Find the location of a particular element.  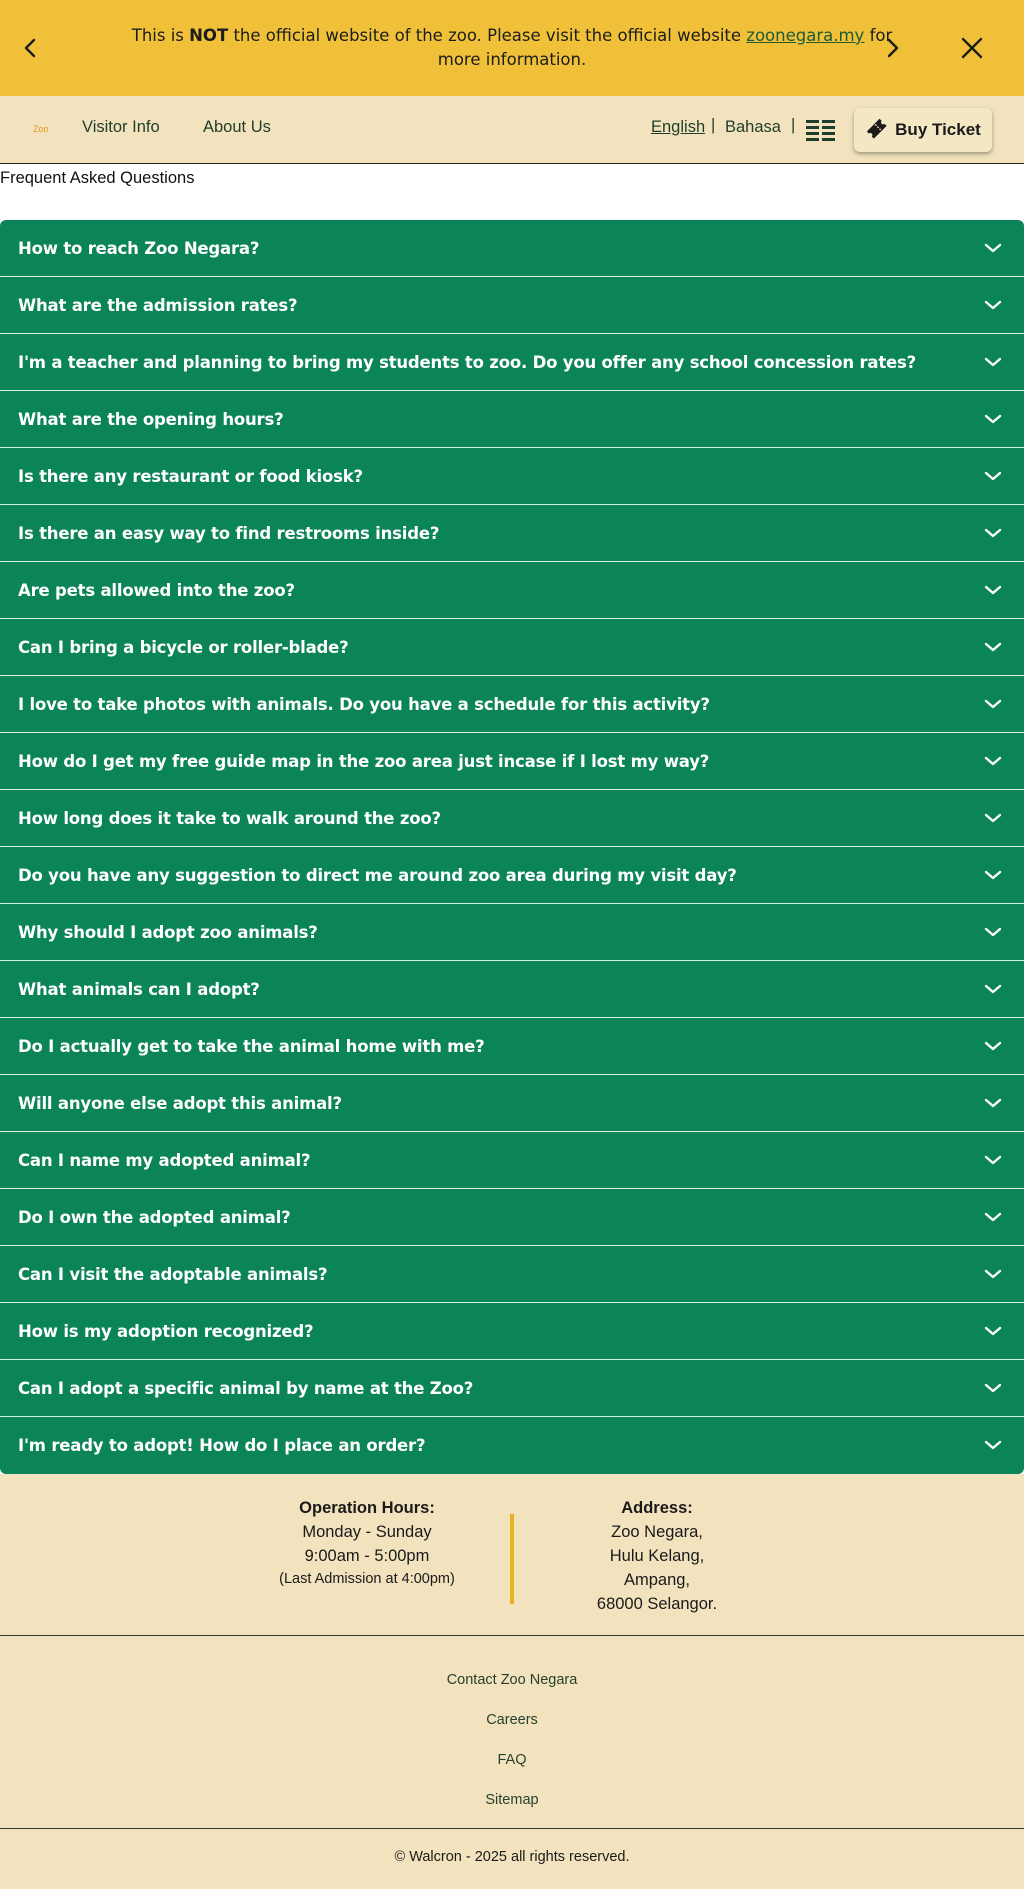

faq-item: What are the admission rates? is located at coordinates (512, 305).